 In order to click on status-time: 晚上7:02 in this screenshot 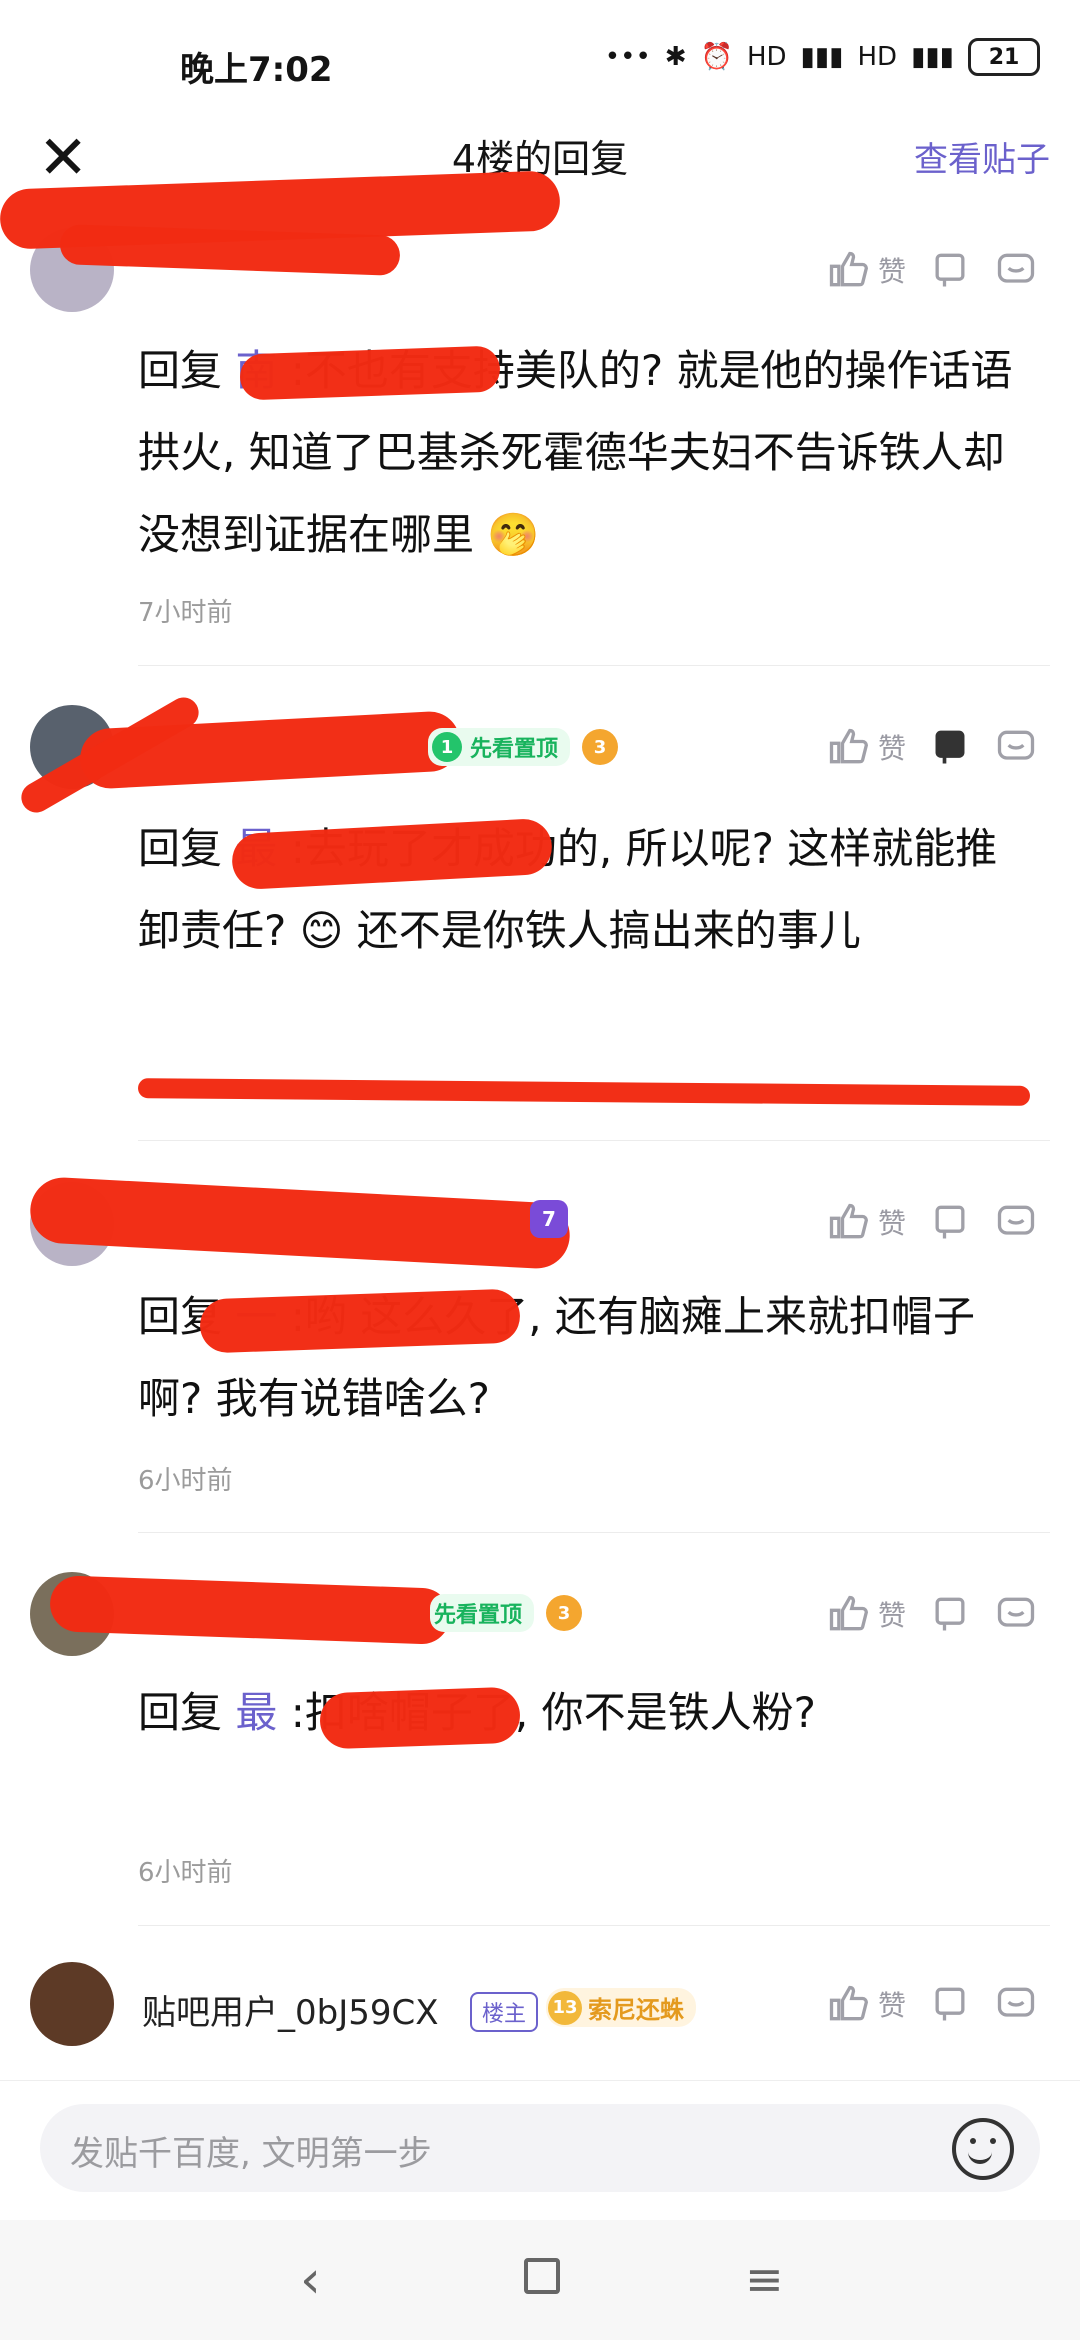, I will do `click(256, 70)`.